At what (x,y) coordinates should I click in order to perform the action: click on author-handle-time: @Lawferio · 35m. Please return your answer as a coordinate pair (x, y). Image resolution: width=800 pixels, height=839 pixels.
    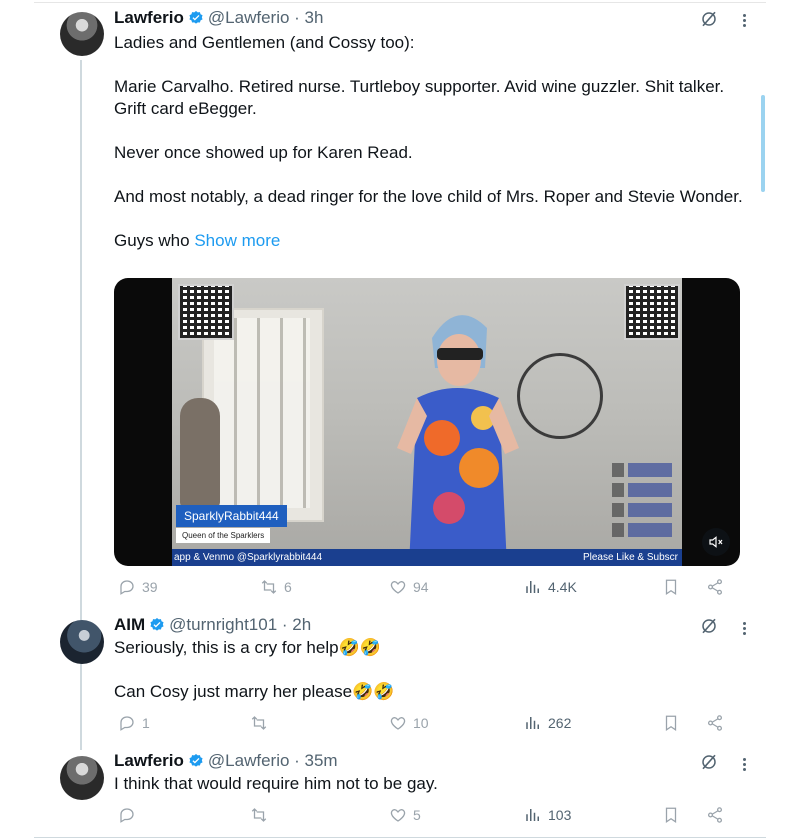
    Looking at the image, I should click on (273, 761).